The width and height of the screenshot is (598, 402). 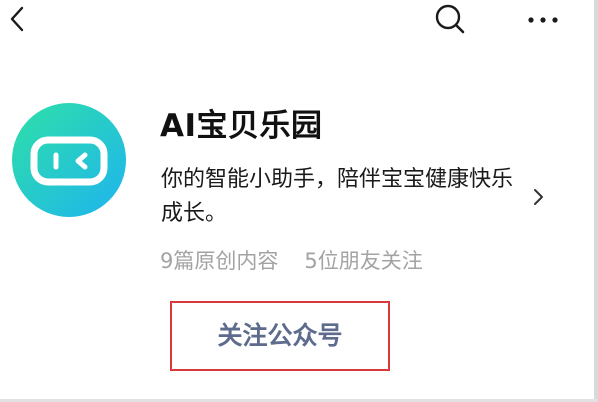 What do you see at coordinates (363, 261) in the screenshot?
I see `friends-following-count: 5位朋友关注` at bounding box center [363, 261].